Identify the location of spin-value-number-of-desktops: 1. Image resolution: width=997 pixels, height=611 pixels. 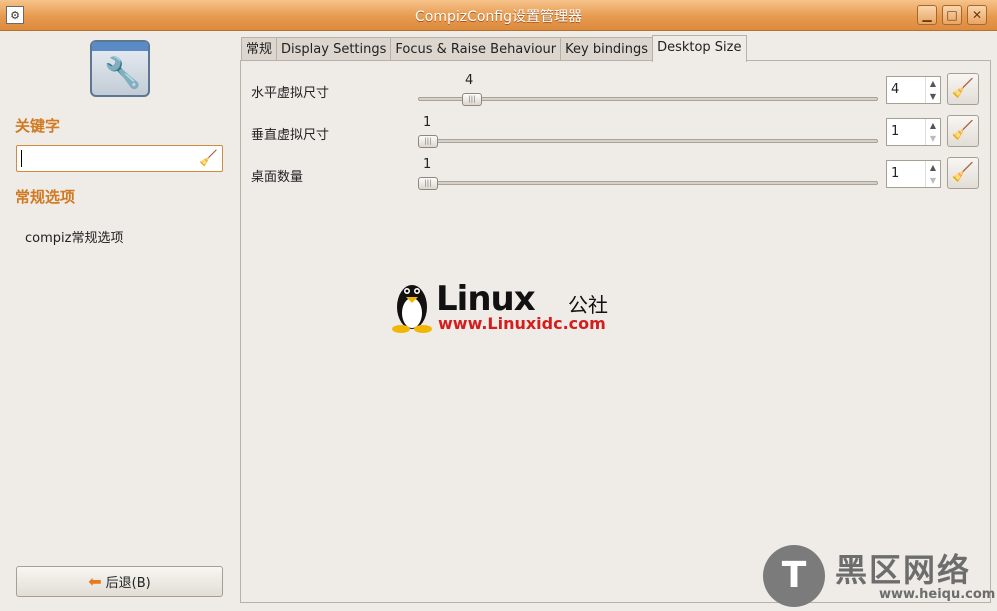
(895, 173).